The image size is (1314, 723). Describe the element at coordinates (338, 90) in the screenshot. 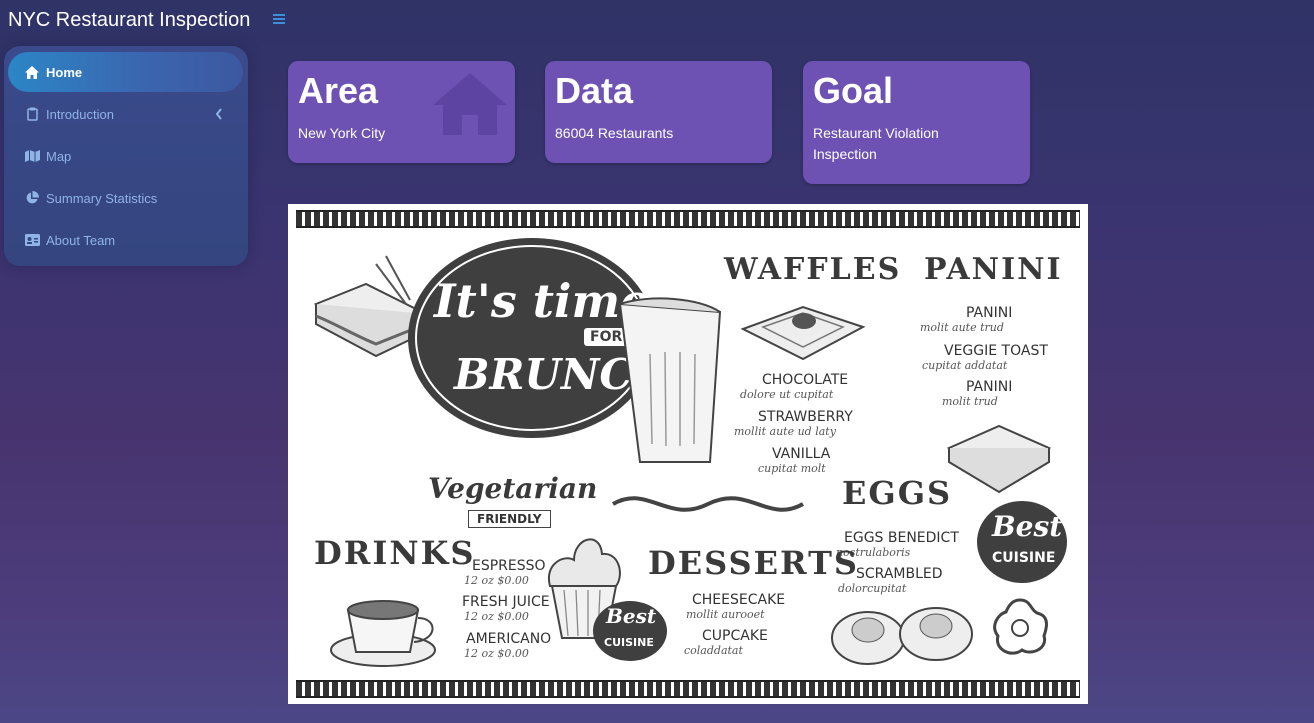

I see `card-title: Area` at that location.